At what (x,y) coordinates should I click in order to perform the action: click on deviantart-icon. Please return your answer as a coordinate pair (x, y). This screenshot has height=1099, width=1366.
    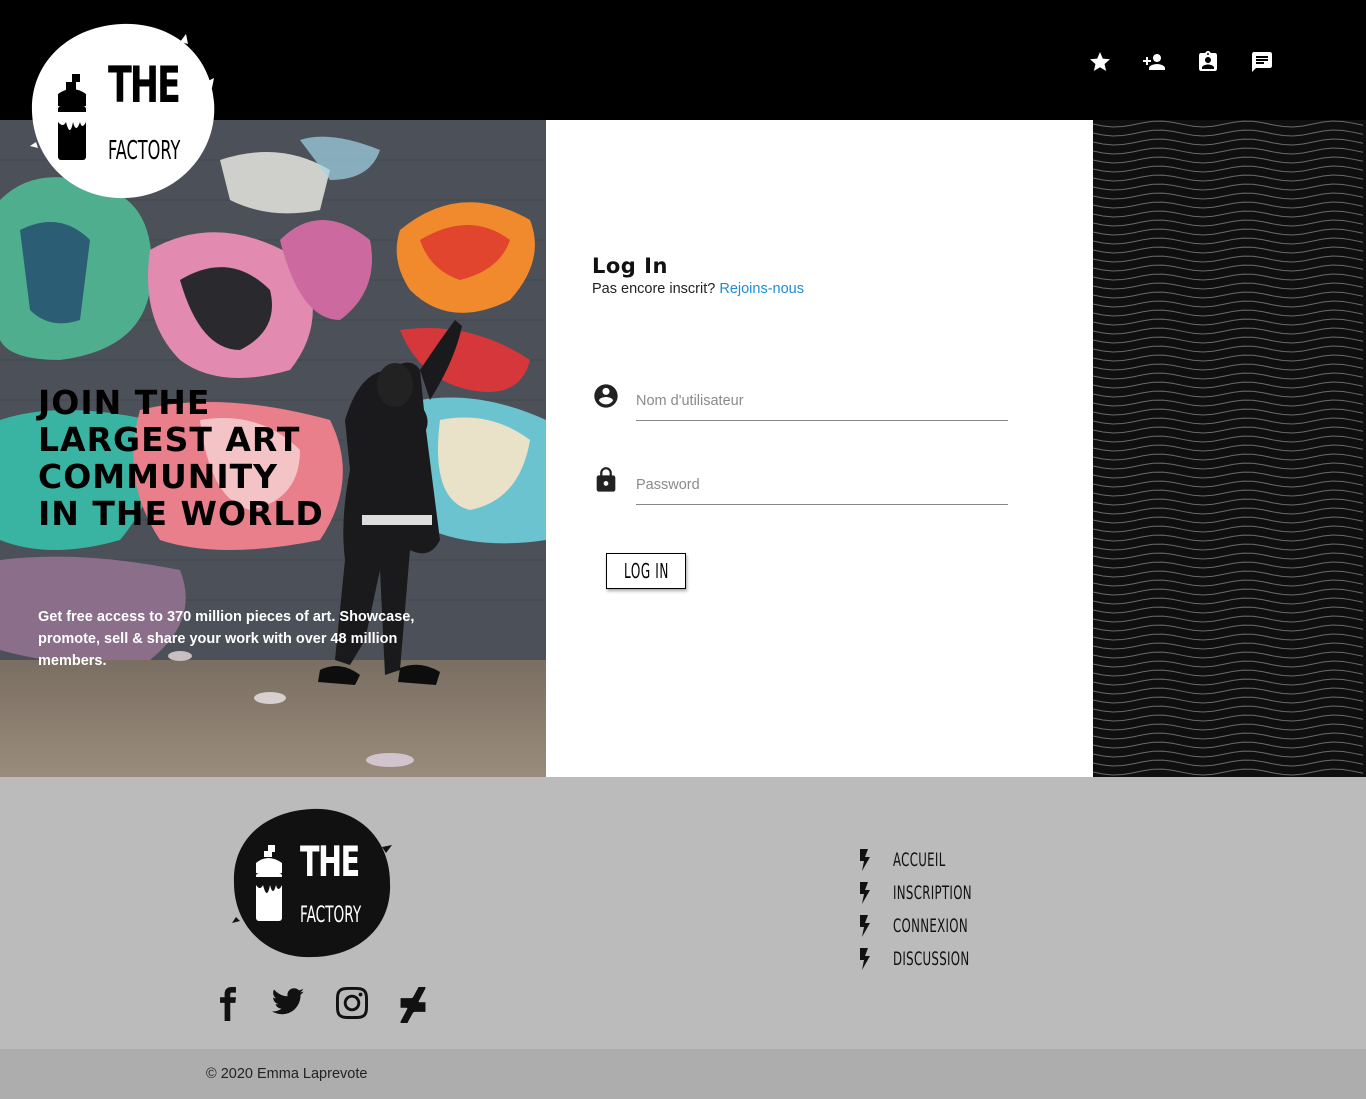
    Looking at the image, I should click on (413, 1005).